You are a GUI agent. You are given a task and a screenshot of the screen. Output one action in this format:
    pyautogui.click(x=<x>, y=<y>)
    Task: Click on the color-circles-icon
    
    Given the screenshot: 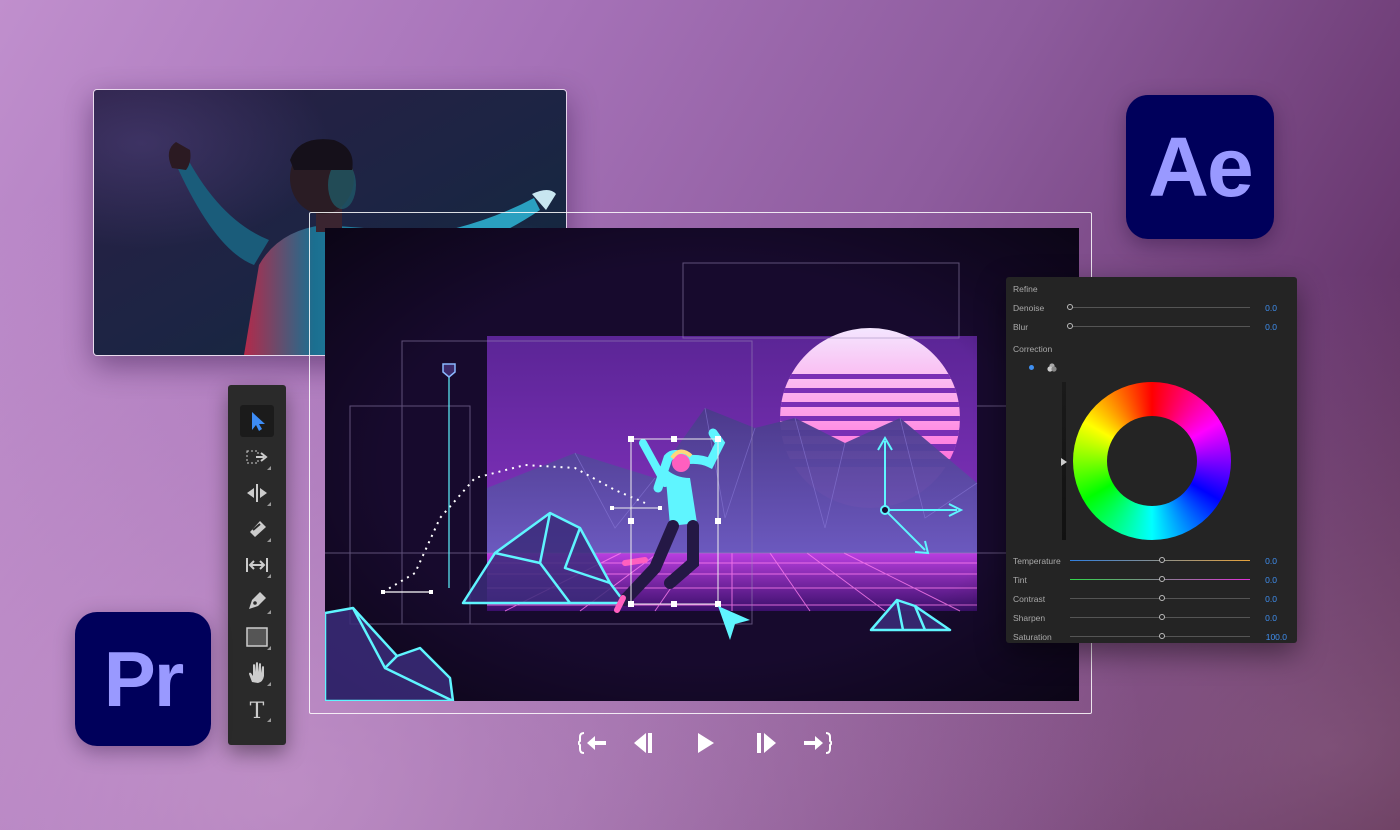 What is the action you would take?
    pyautogui.click(x=1052, y=367)
    